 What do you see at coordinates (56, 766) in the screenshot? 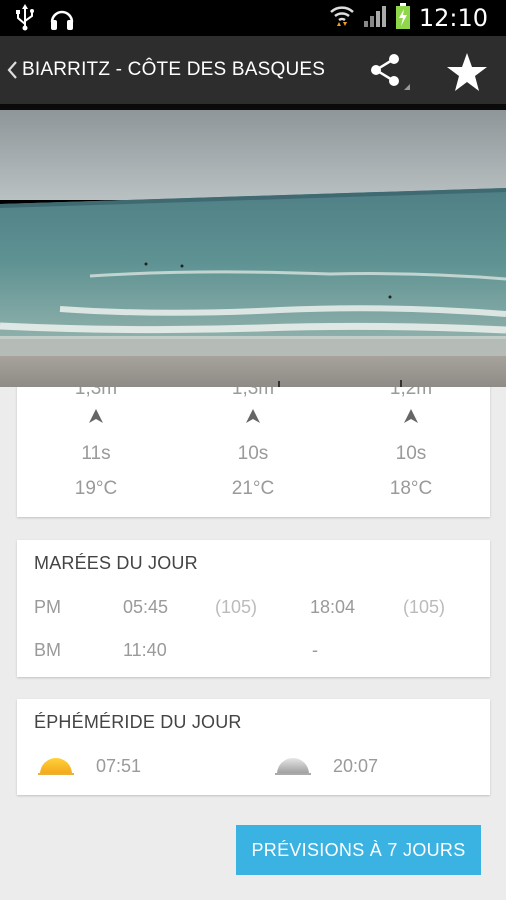
I see `sunrise-icon` at bounding box center [56, 766].